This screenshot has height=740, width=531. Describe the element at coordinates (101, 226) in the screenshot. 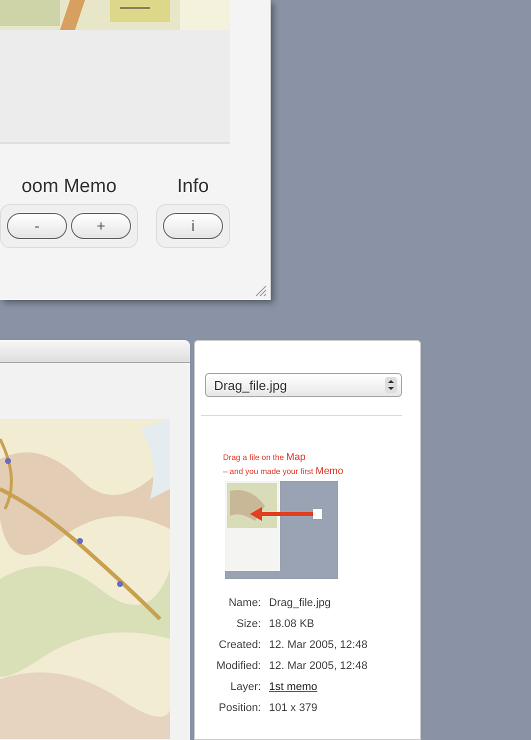

I see `pill-button: +` at that location.